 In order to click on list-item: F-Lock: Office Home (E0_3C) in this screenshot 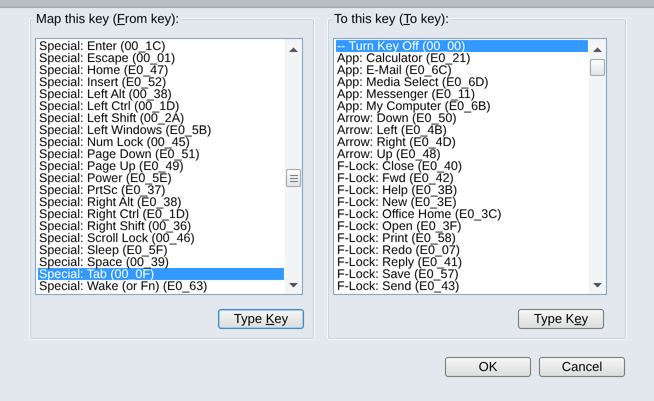, I will do `click(462, 214)`.